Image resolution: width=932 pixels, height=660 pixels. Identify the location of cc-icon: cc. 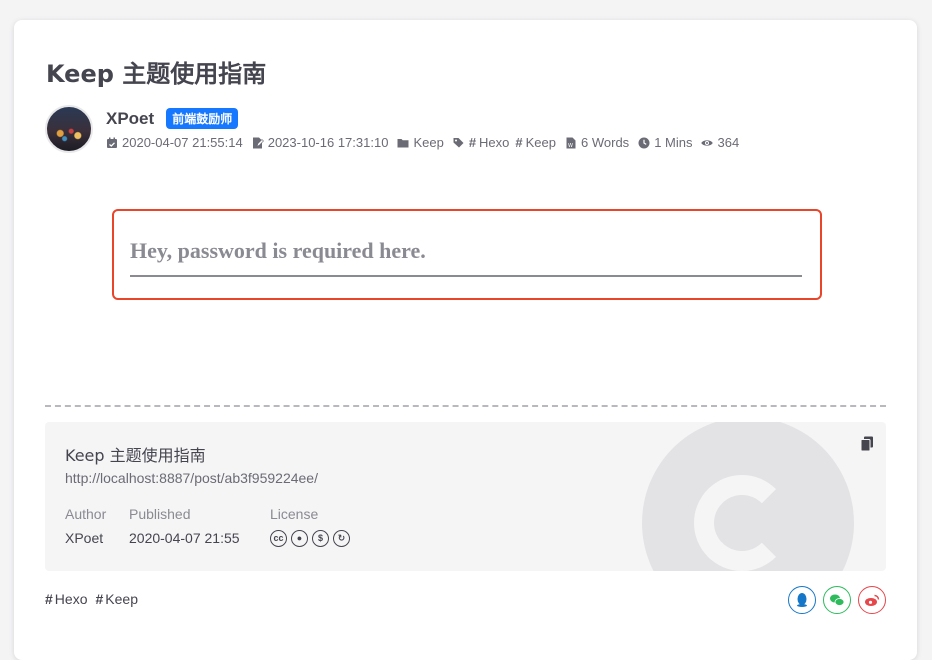
(278, 538).